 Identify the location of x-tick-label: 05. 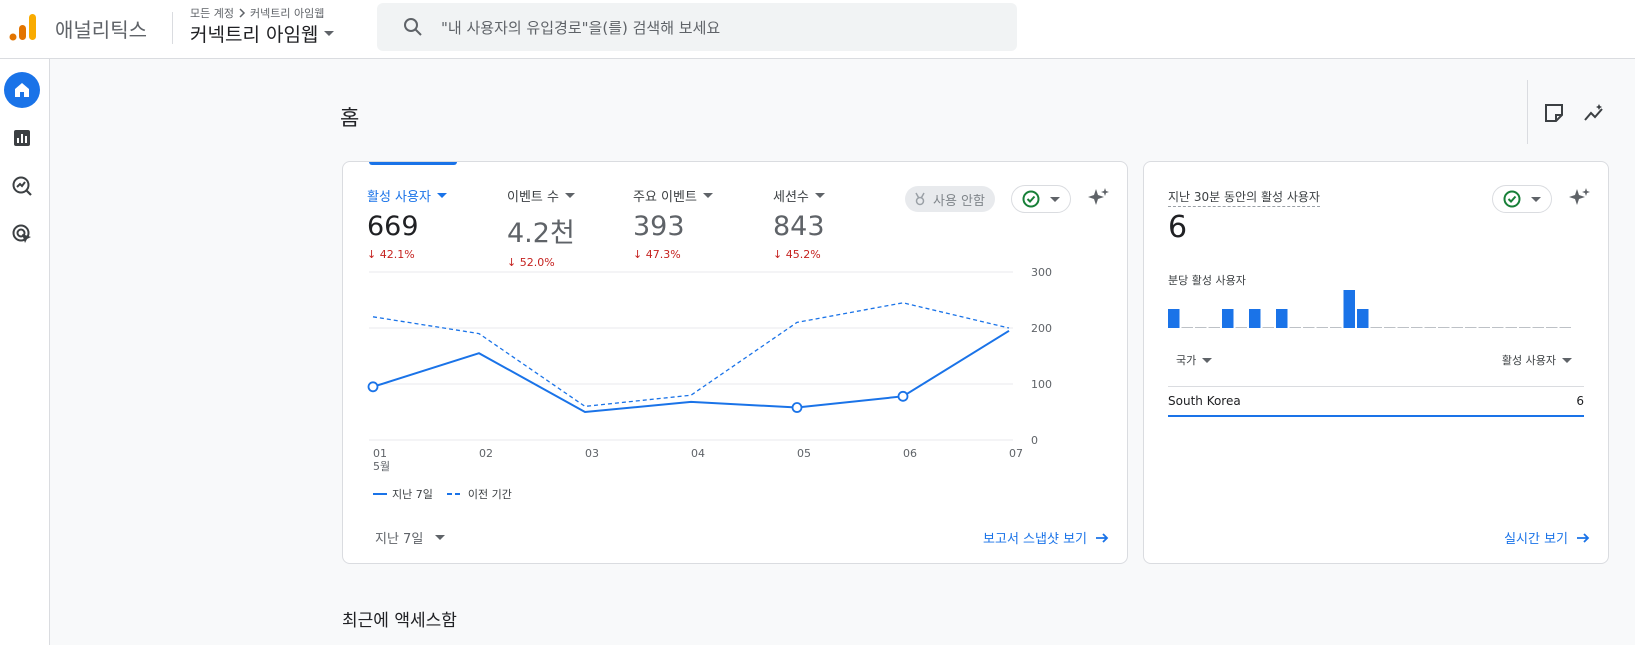
(804, 453).